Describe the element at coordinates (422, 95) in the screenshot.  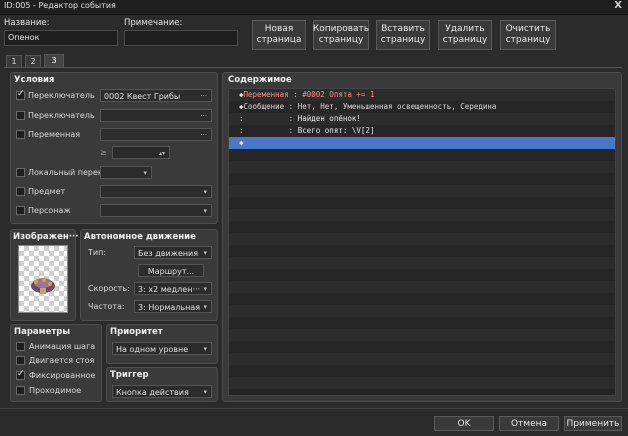
I see `command-row: ◆Переменная : #0002 Опята += 1` at that location.